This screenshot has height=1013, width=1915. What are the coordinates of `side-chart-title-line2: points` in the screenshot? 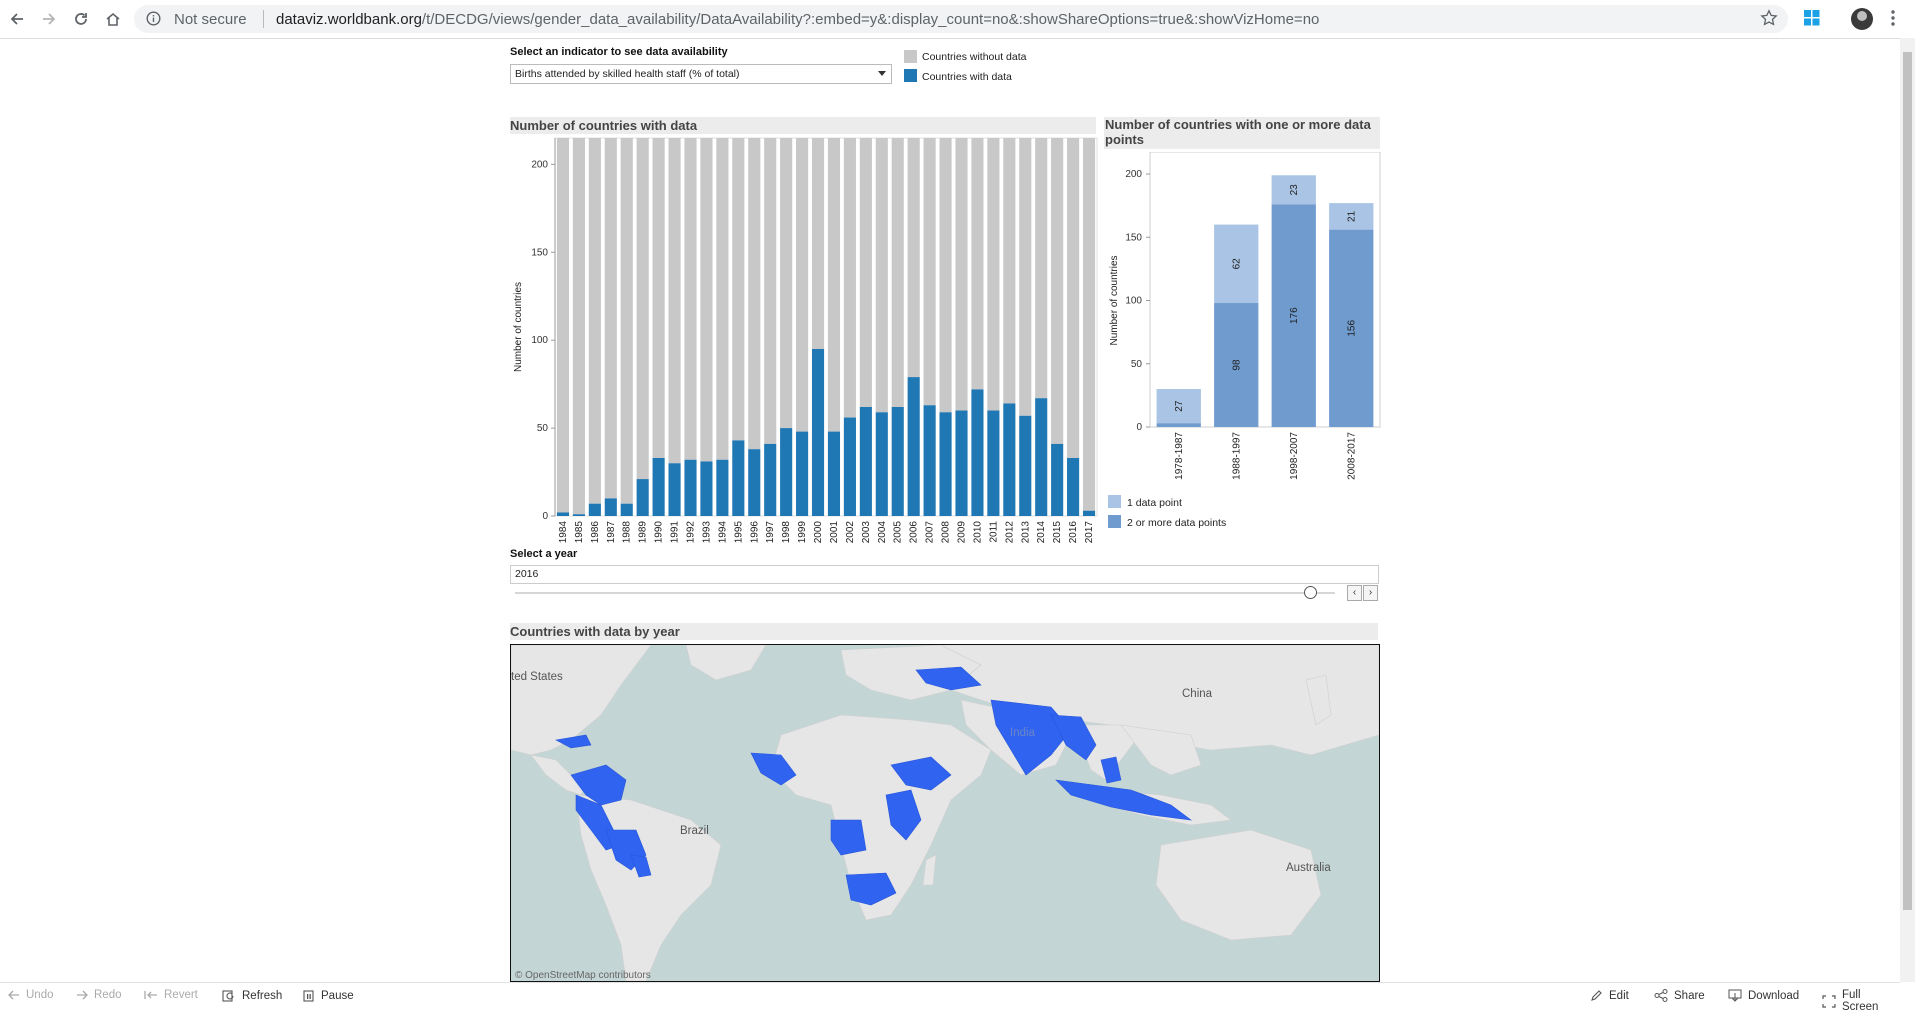 It's located at (1124, 139).